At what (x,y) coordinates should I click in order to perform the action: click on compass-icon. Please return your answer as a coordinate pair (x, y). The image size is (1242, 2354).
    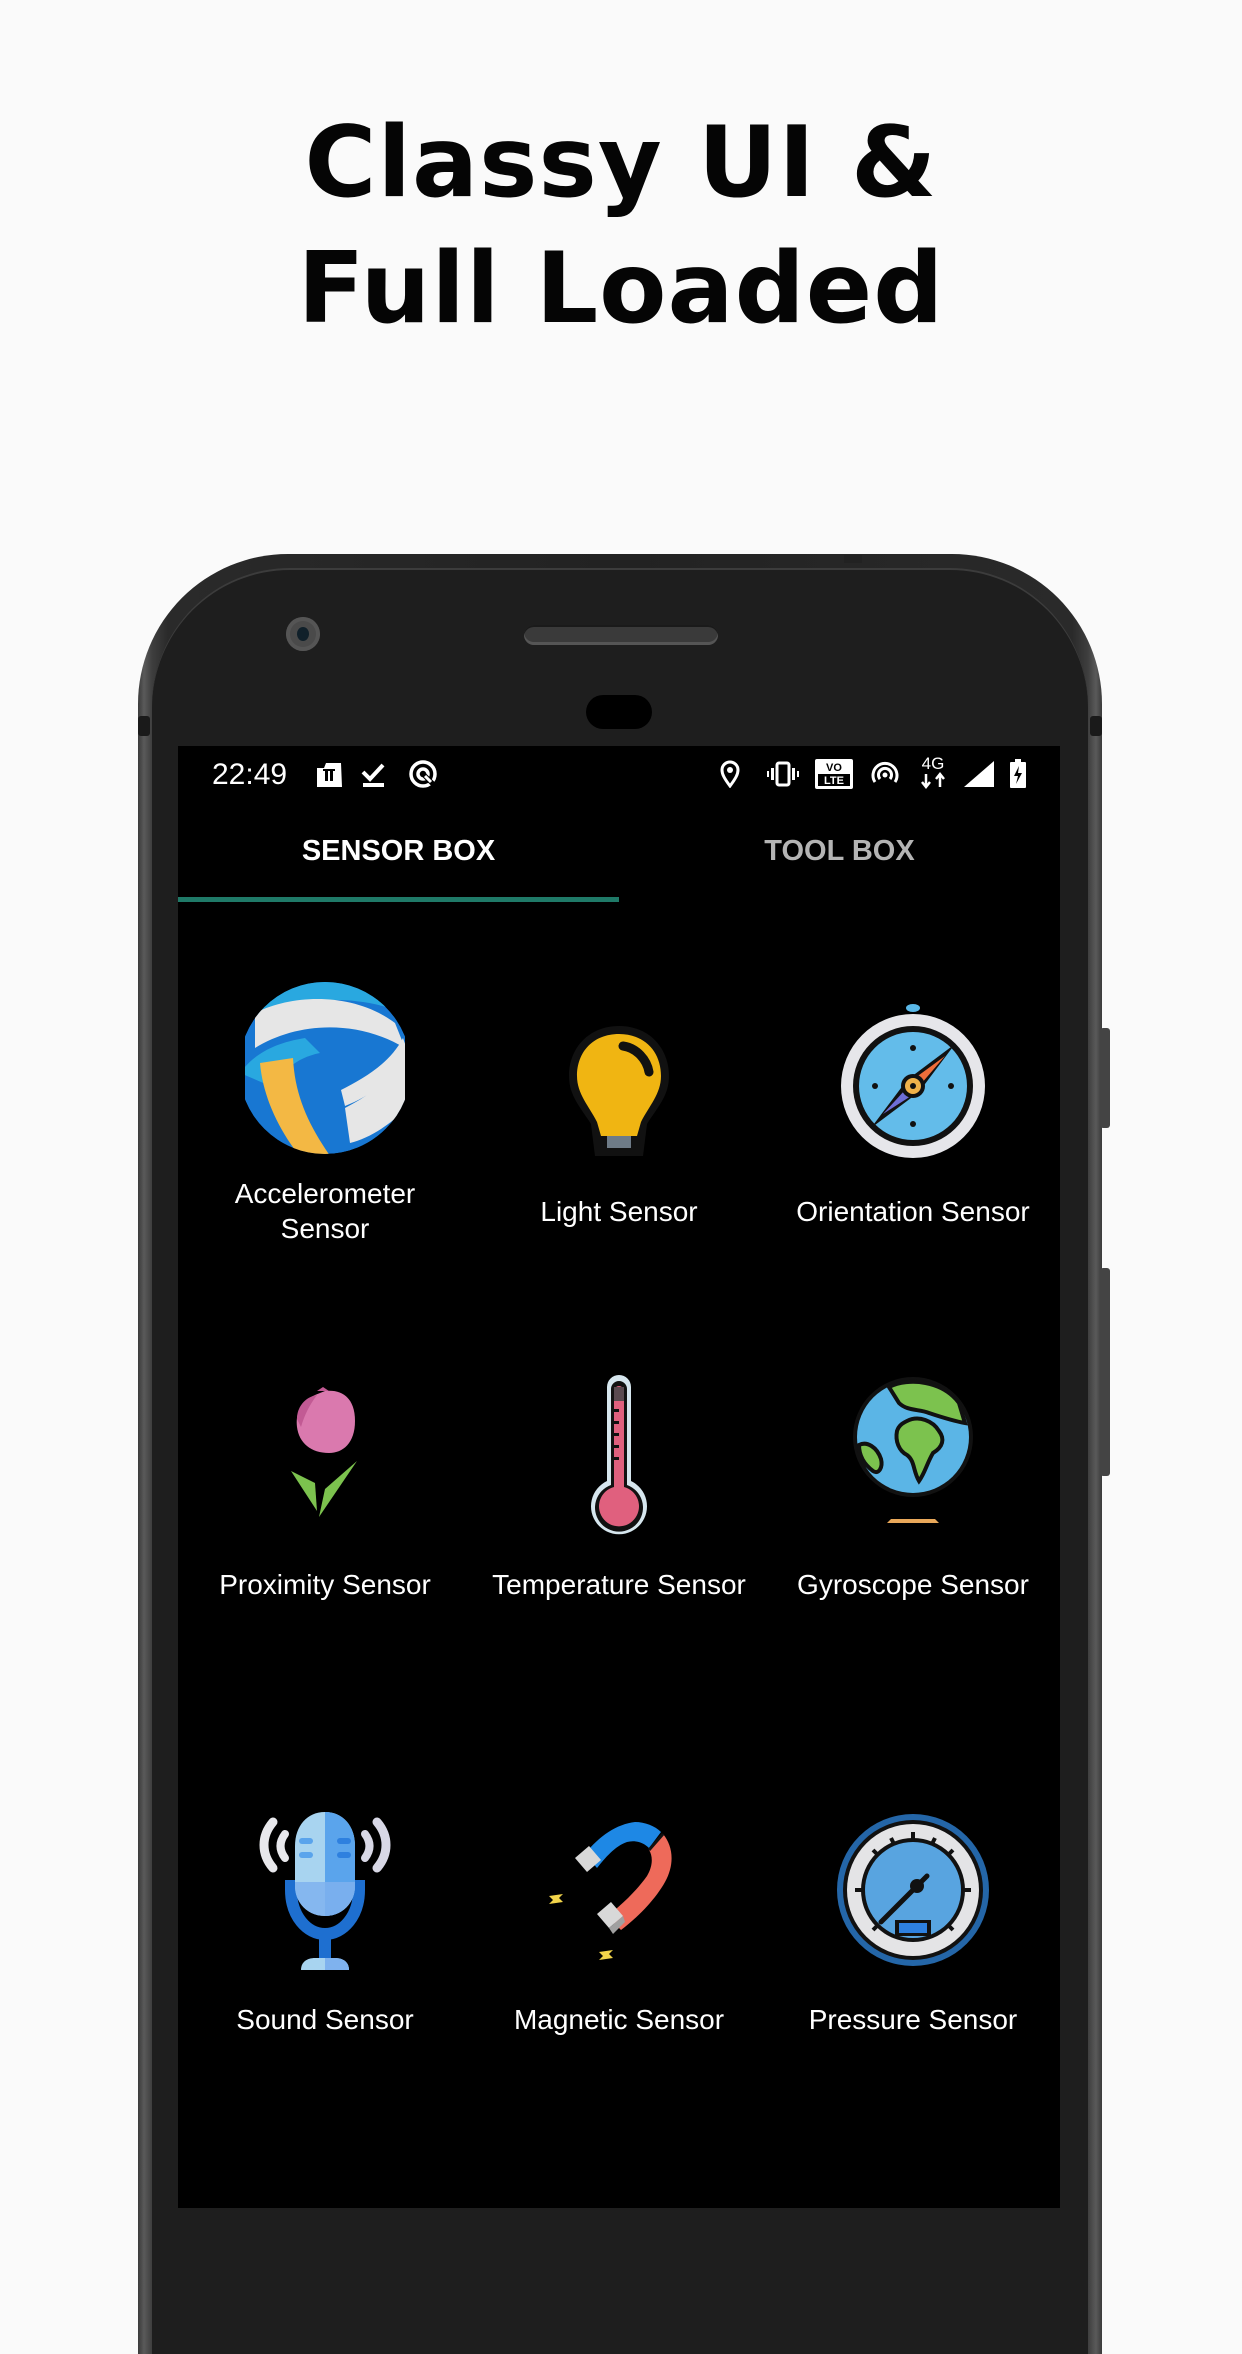
    Looking at the image, I should click on (913, 1081).